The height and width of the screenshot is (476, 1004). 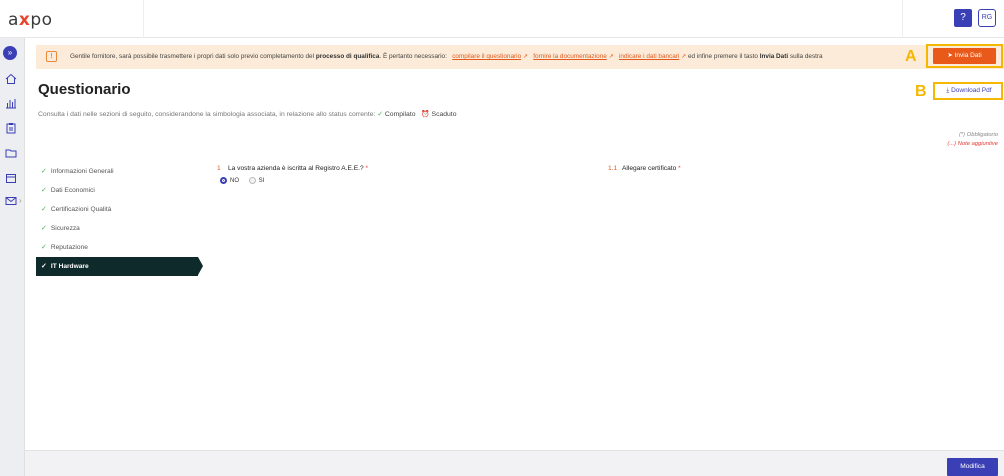 I want to click on section-informazioni-generali: ✓ Informazioni Generali, so click(x=117, y=171).